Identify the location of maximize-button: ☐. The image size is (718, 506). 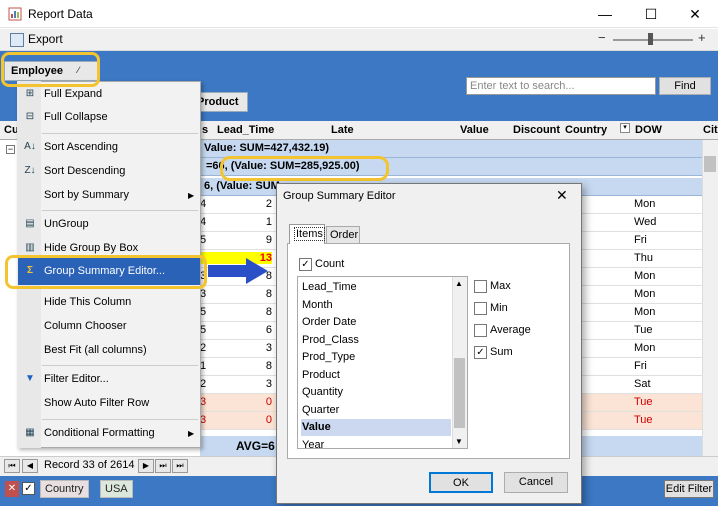
(651, 14).